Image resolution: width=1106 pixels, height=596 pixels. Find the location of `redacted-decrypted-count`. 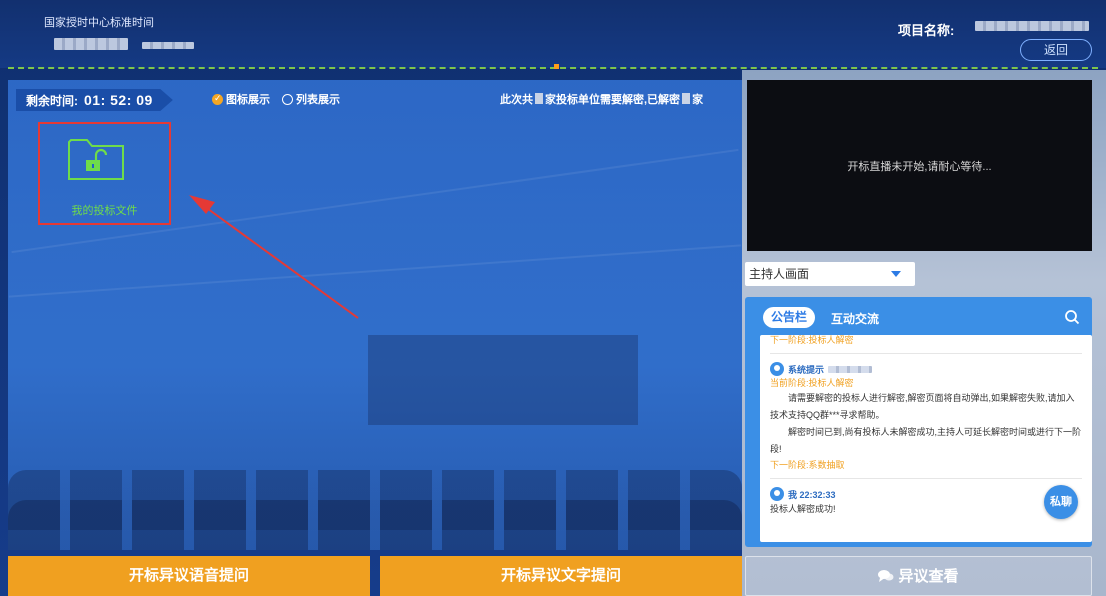

redacted-decrypted-count is located at coordinates (686, 98).